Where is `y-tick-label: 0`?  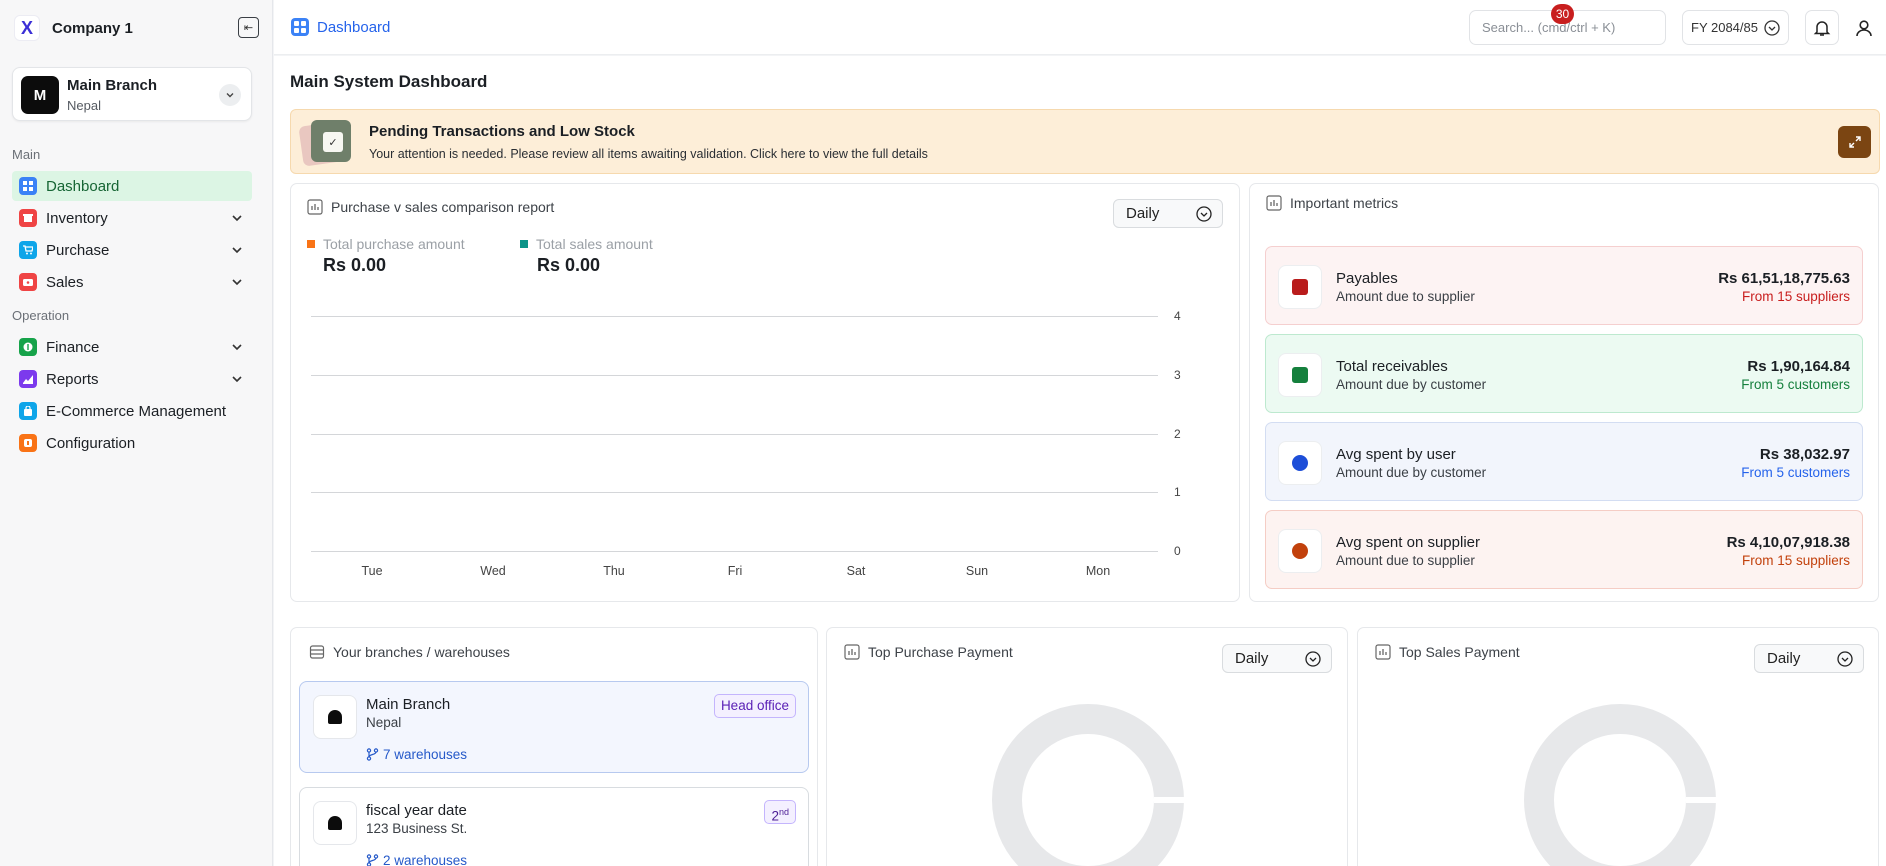
y-tick-label: 0 is located at coordinates (1177, 551).